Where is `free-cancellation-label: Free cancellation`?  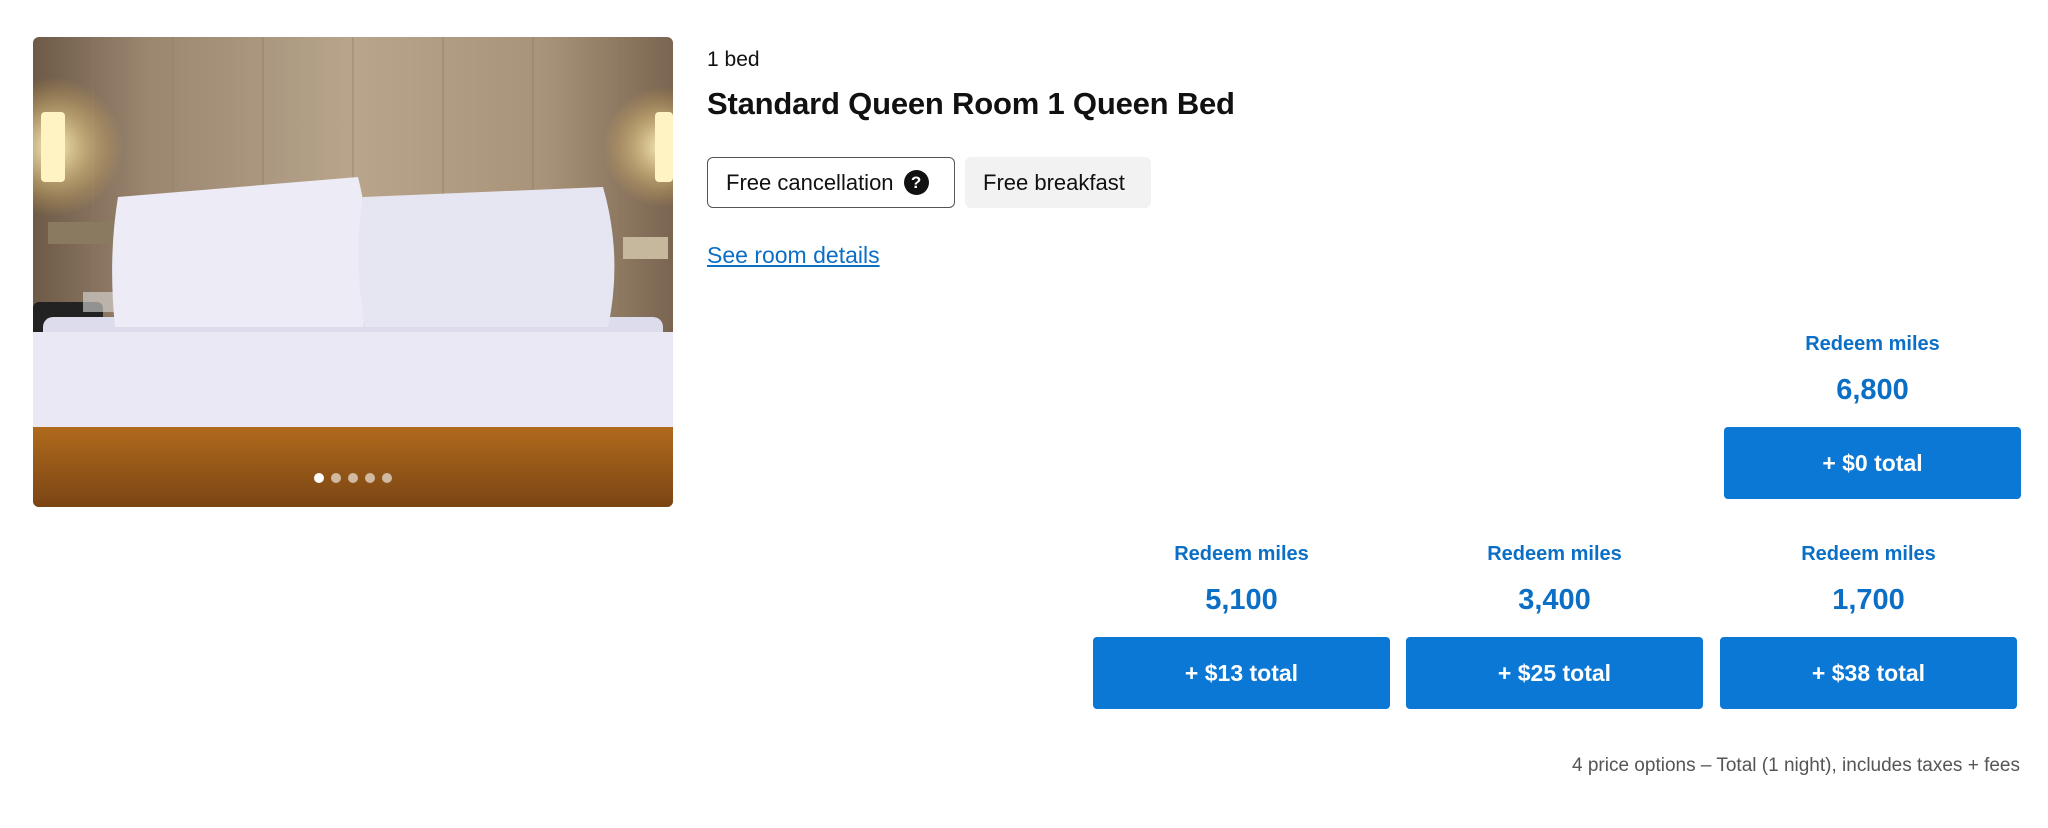
free-cancellation-label: Free cancellation is located at coordinates (810, 182).